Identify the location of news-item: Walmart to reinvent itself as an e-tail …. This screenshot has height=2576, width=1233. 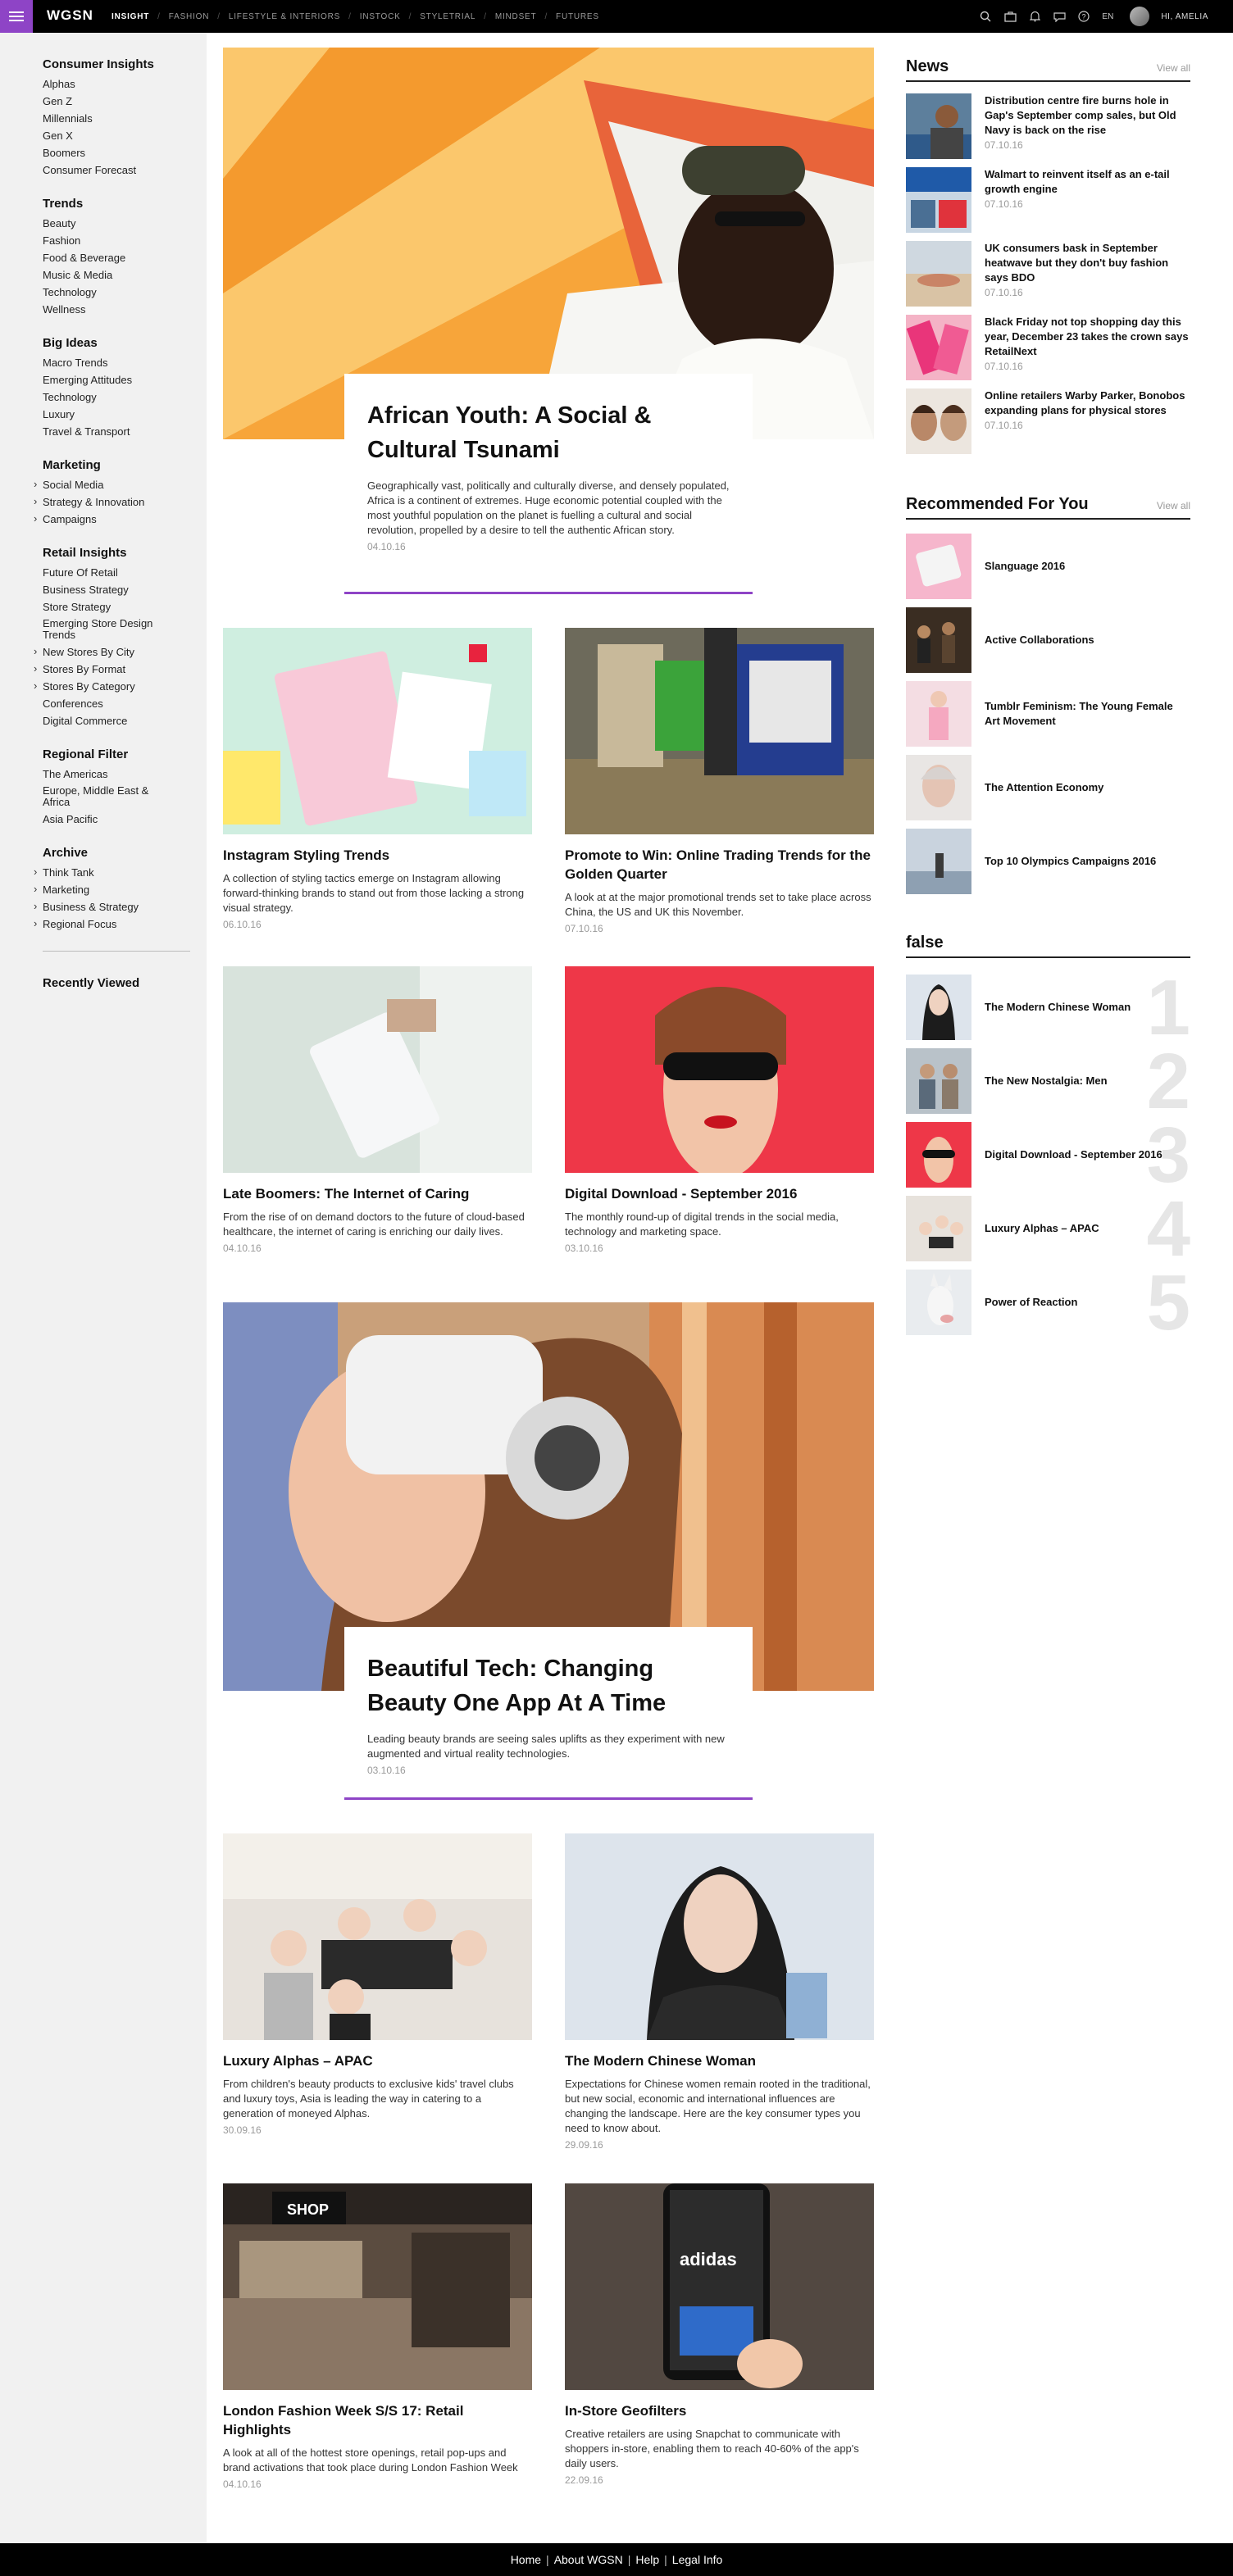
(1048, 200).